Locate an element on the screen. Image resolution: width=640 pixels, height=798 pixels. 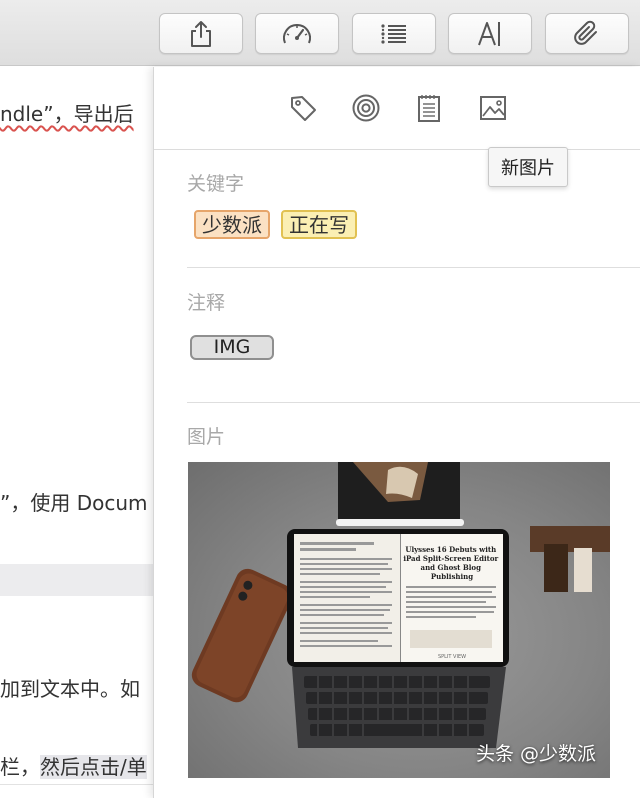
tab-goals is located at coordinates (366, 108).